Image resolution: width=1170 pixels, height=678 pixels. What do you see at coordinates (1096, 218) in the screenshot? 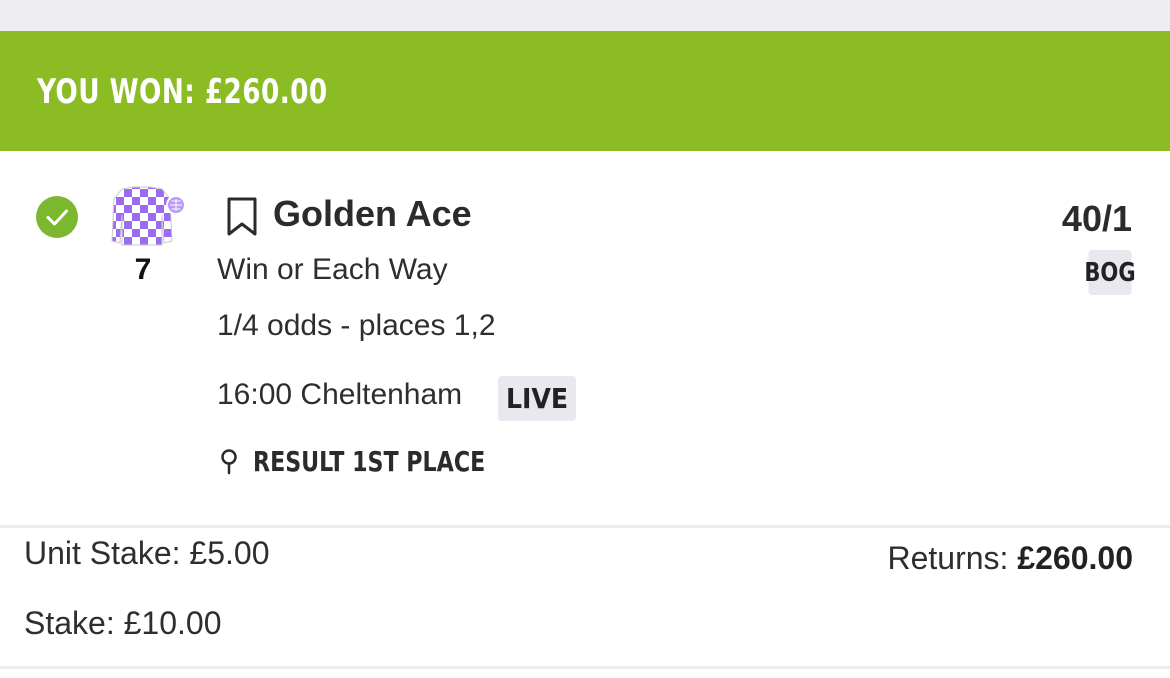
I see `odds: 40/1` at bounding box center [1096, 218].